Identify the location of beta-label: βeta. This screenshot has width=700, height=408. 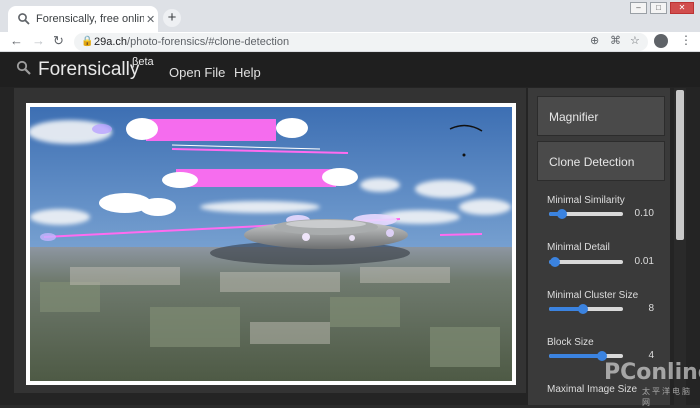
(143, 62).